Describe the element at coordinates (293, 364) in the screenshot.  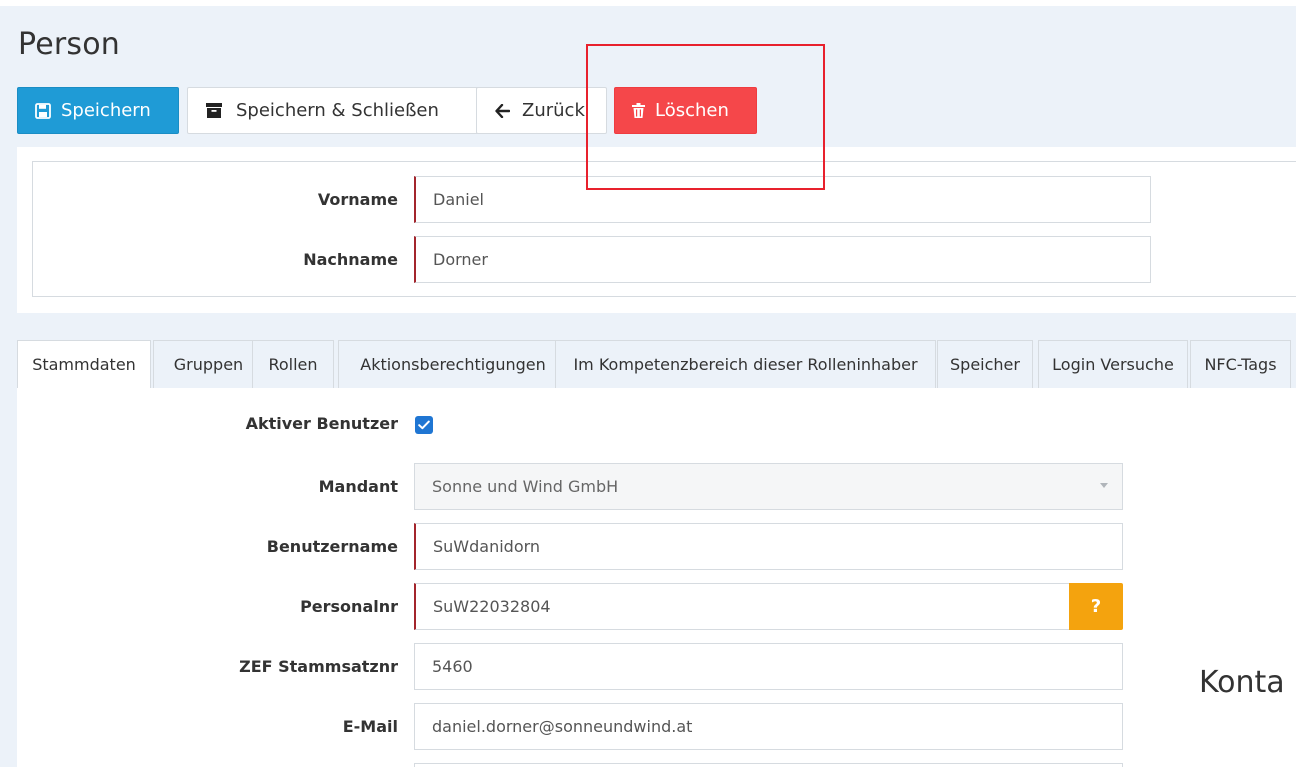
I see `tab-rollen: Rollen` at that location.